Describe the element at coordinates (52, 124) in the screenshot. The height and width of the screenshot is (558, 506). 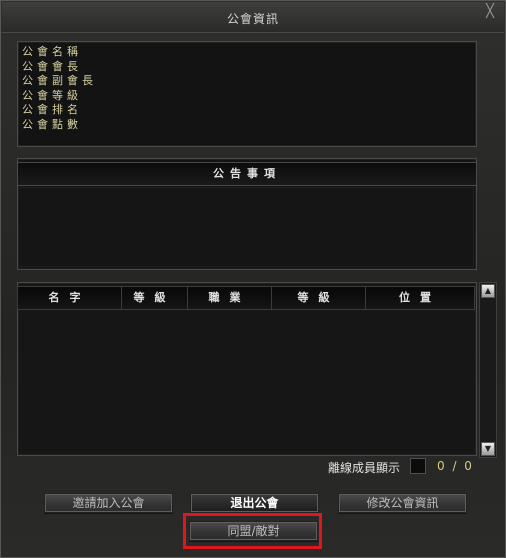
I see `info-guild-points: 公會點數` at that location.